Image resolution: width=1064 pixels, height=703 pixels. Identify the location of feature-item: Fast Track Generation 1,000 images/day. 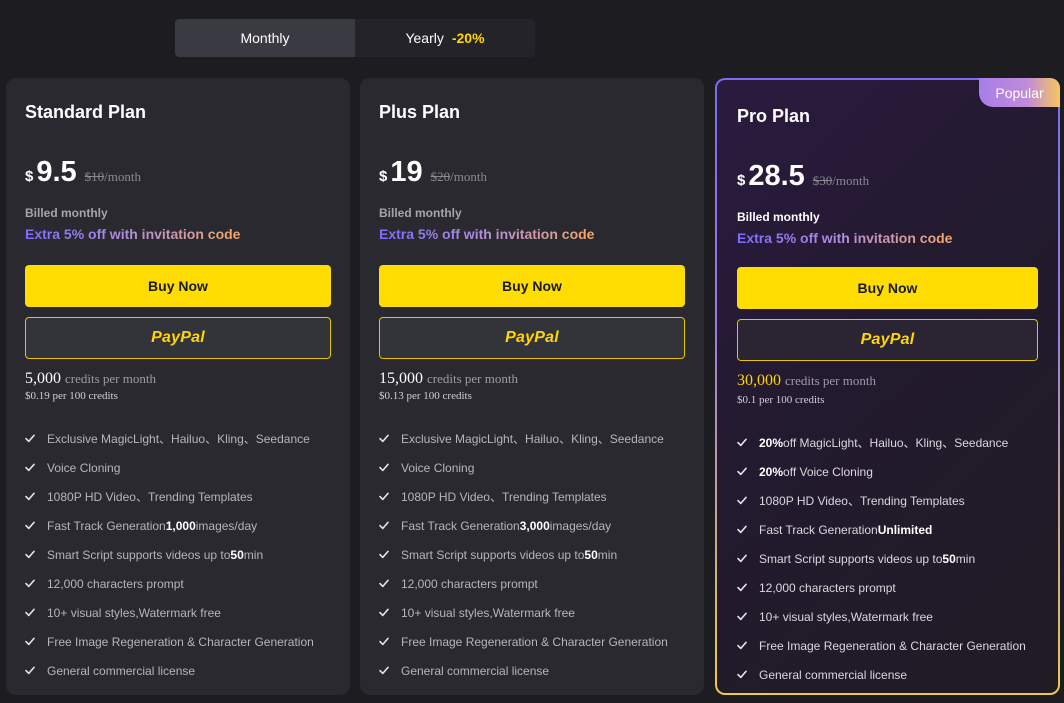
(169, 525).